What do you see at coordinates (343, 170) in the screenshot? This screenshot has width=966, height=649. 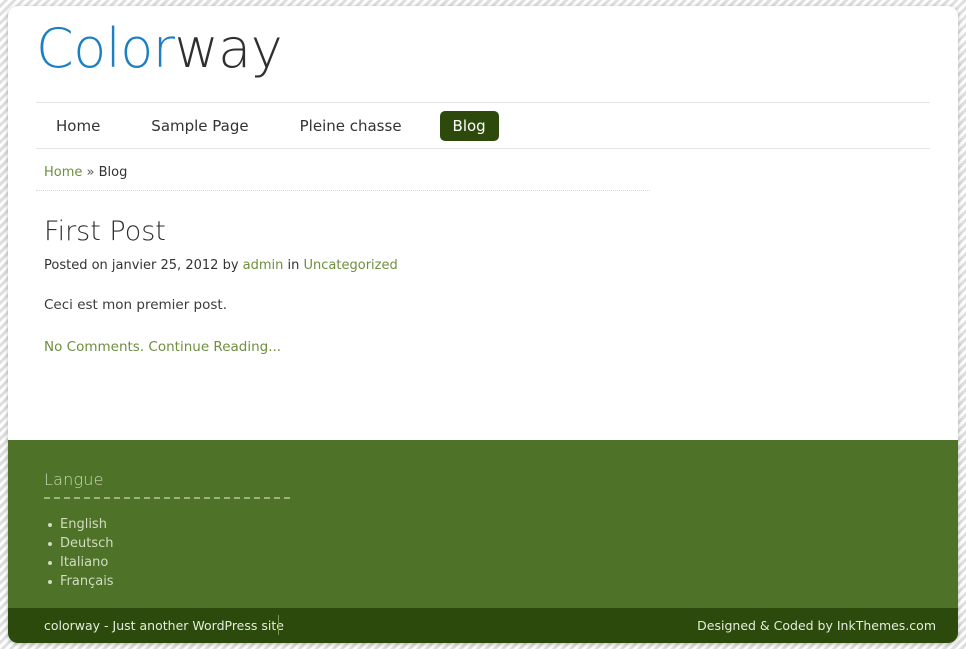 I see `breadcrumb: Home » Blog` at bounding box center [343, 170].